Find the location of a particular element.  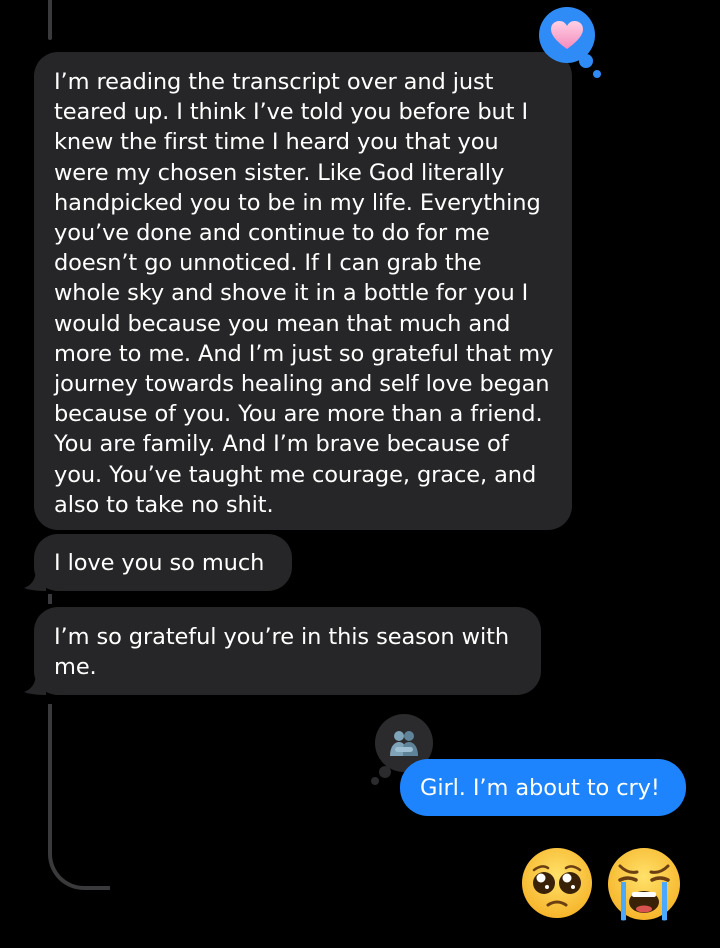

pleading-face-icon is located at coordinates (557, 883).